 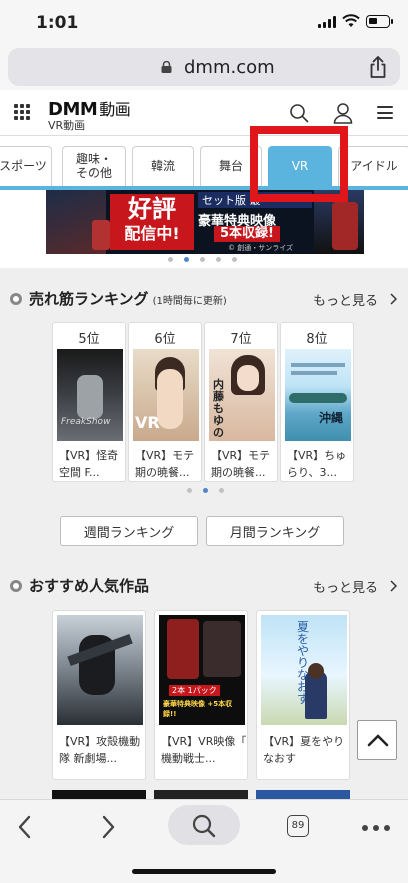 What do you see at coordinates (373, 166) in the screenshot?
I see `tab-idol: アイドル` at bounding box center [373, 166].